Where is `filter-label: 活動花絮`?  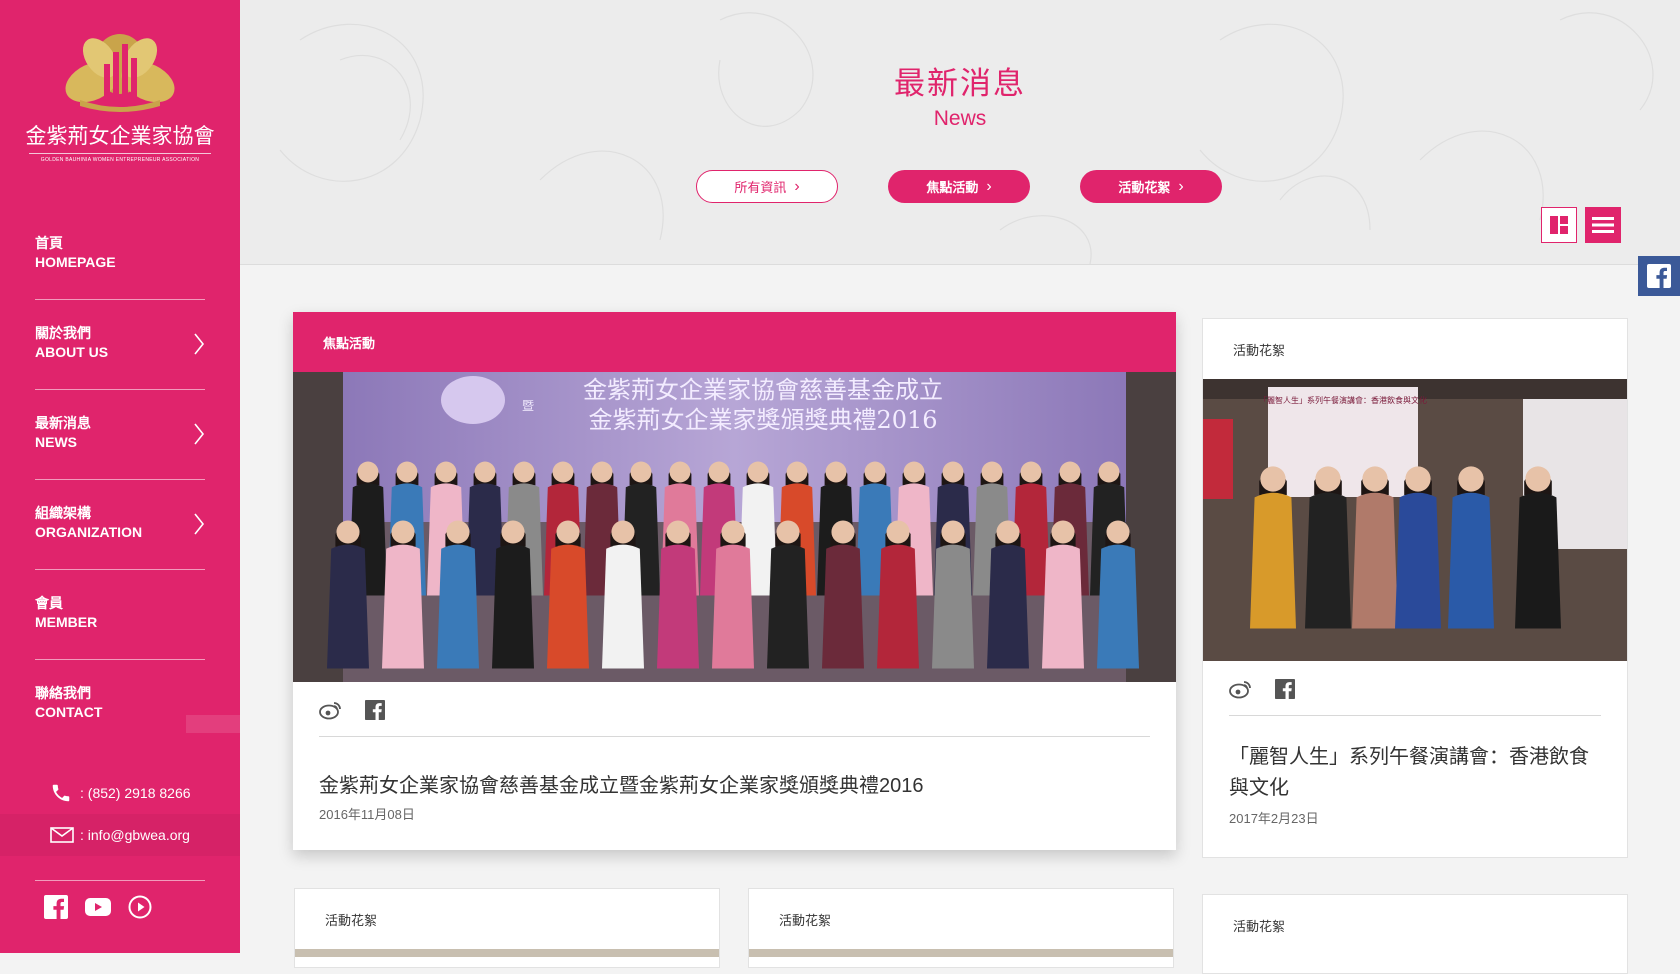 filter-label: 活動花絮 is located at coordinates (1144, 187).